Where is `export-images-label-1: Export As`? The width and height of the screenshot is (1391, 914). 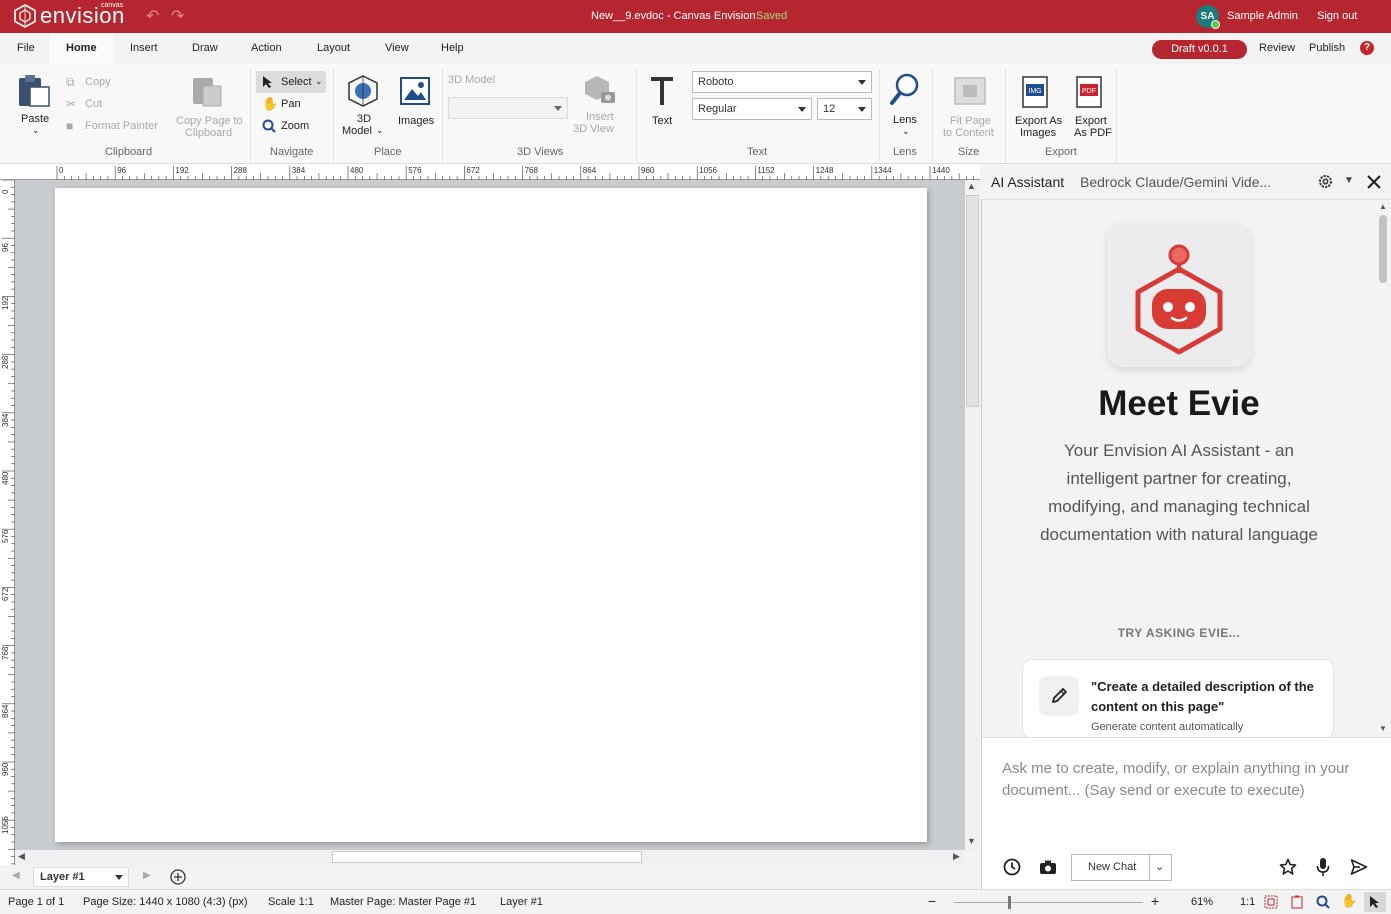 export-images-label-1: Export As is located at coordinates (1038, 121).